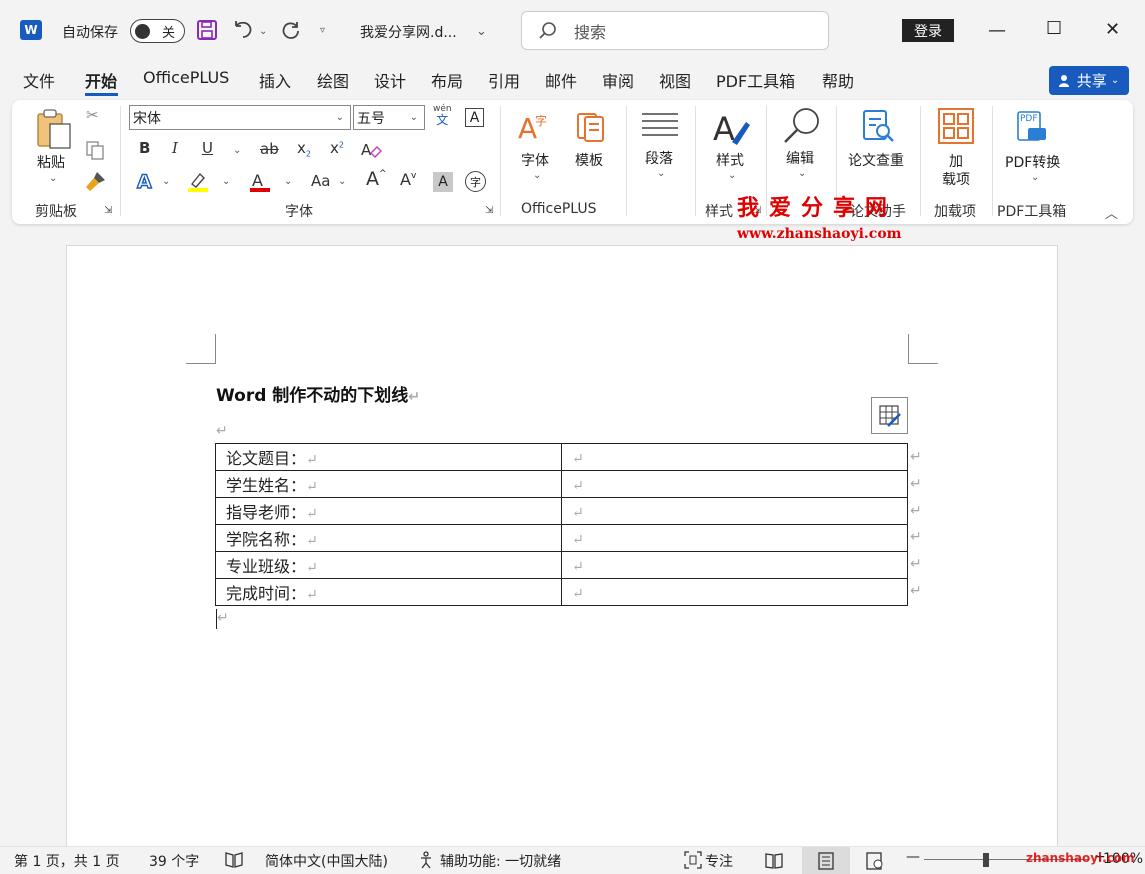  Describe the element at coordinates (320, 181) in the screenshot. I see `change-case-button: Aa` at that location.